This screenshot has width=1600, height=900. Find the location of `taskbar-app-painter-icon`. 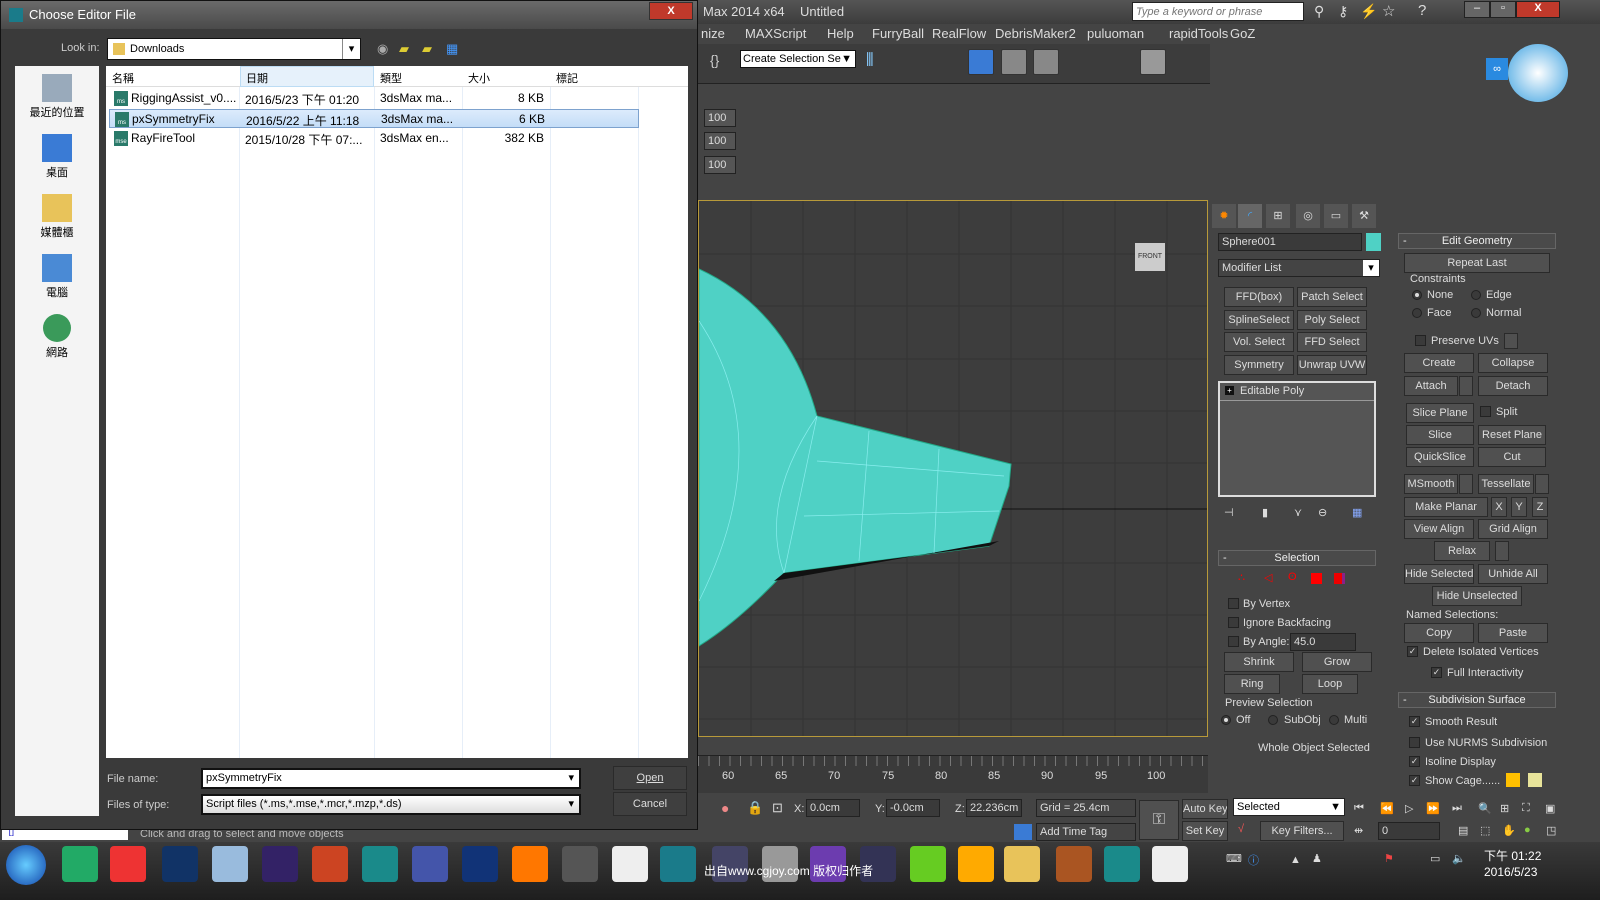

taskbar-app-painter-icon is located at coordinates (1074, 864).